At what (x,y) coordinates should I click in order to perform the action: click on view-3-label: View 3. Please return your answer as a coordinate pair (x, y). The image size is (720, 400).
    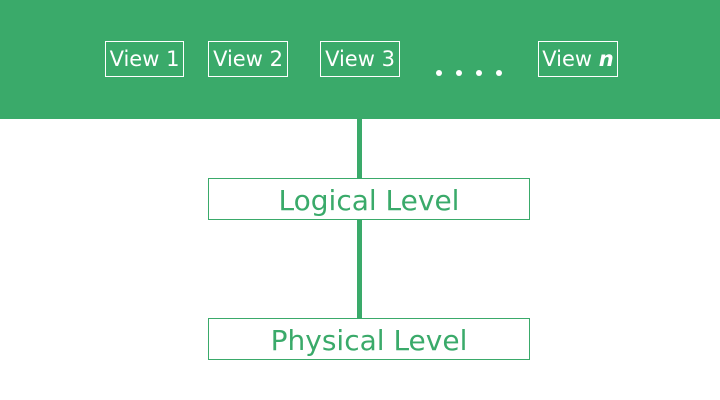
    Looking at the image, I should click on (360, 59).